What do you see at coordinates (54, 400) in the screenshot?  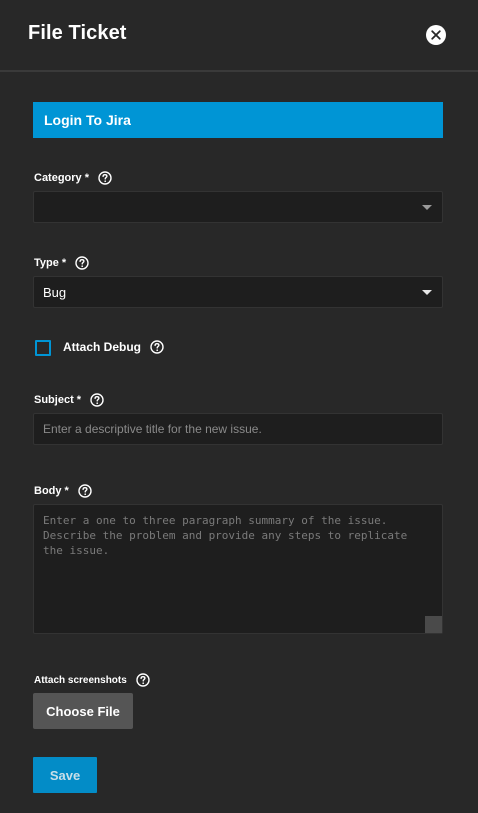 I see `subject-label-text: Subject` at bounding box center [54, 400].